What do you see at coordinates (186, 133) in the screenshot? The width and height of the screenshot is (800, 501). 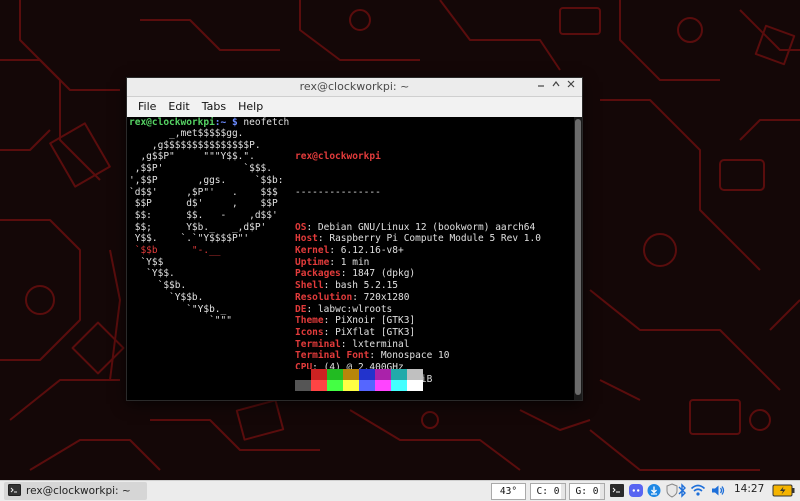 I see `logo-line: _,met$$$$$gg.` at bounding box center [186, 133].